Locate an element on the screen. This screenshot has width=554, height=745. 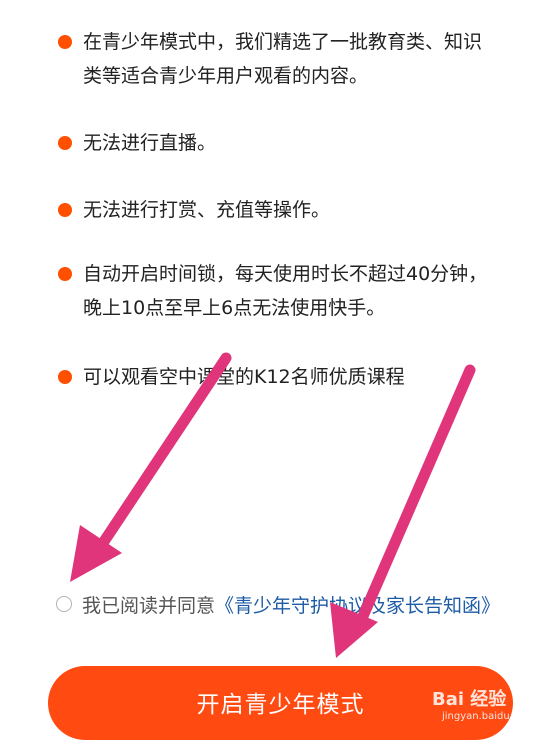
list-item: 自动开启时间锁，每天使用时长不超过40分钟，晚上10点至早上6点无法使用快手。 is located at coordinates (278, 291).